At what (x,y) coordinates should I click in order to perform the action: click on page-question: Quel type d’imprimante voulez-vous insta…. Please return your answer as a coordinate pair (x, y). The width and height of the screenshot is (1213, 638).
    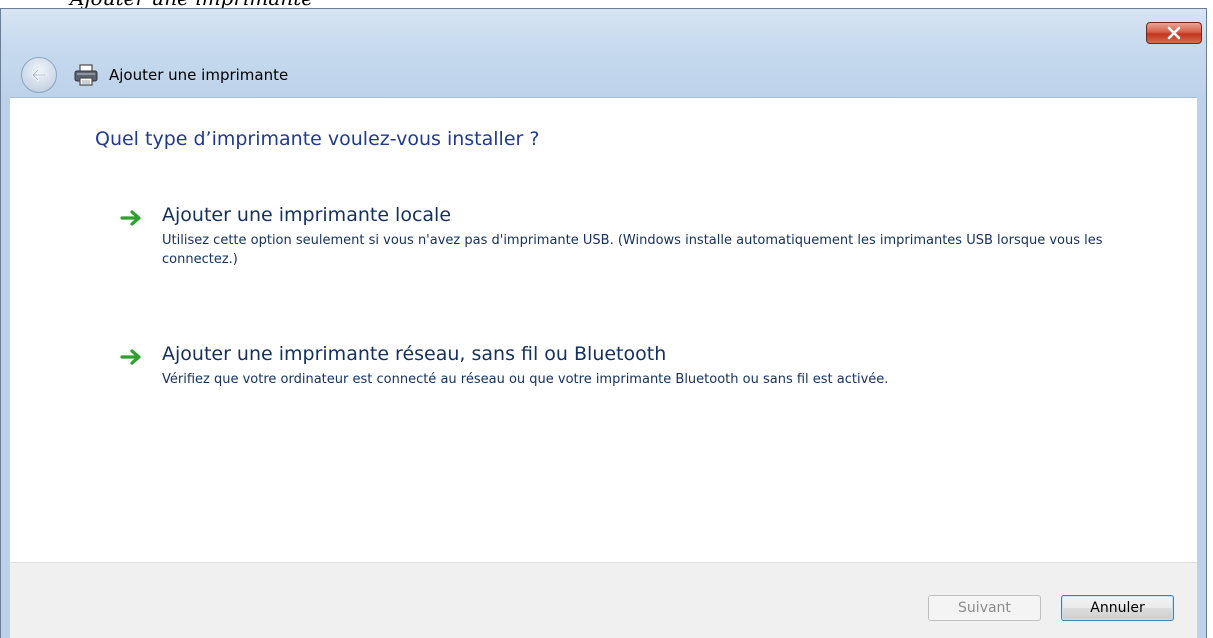
    Looking at the image, I should click on (317, 139).